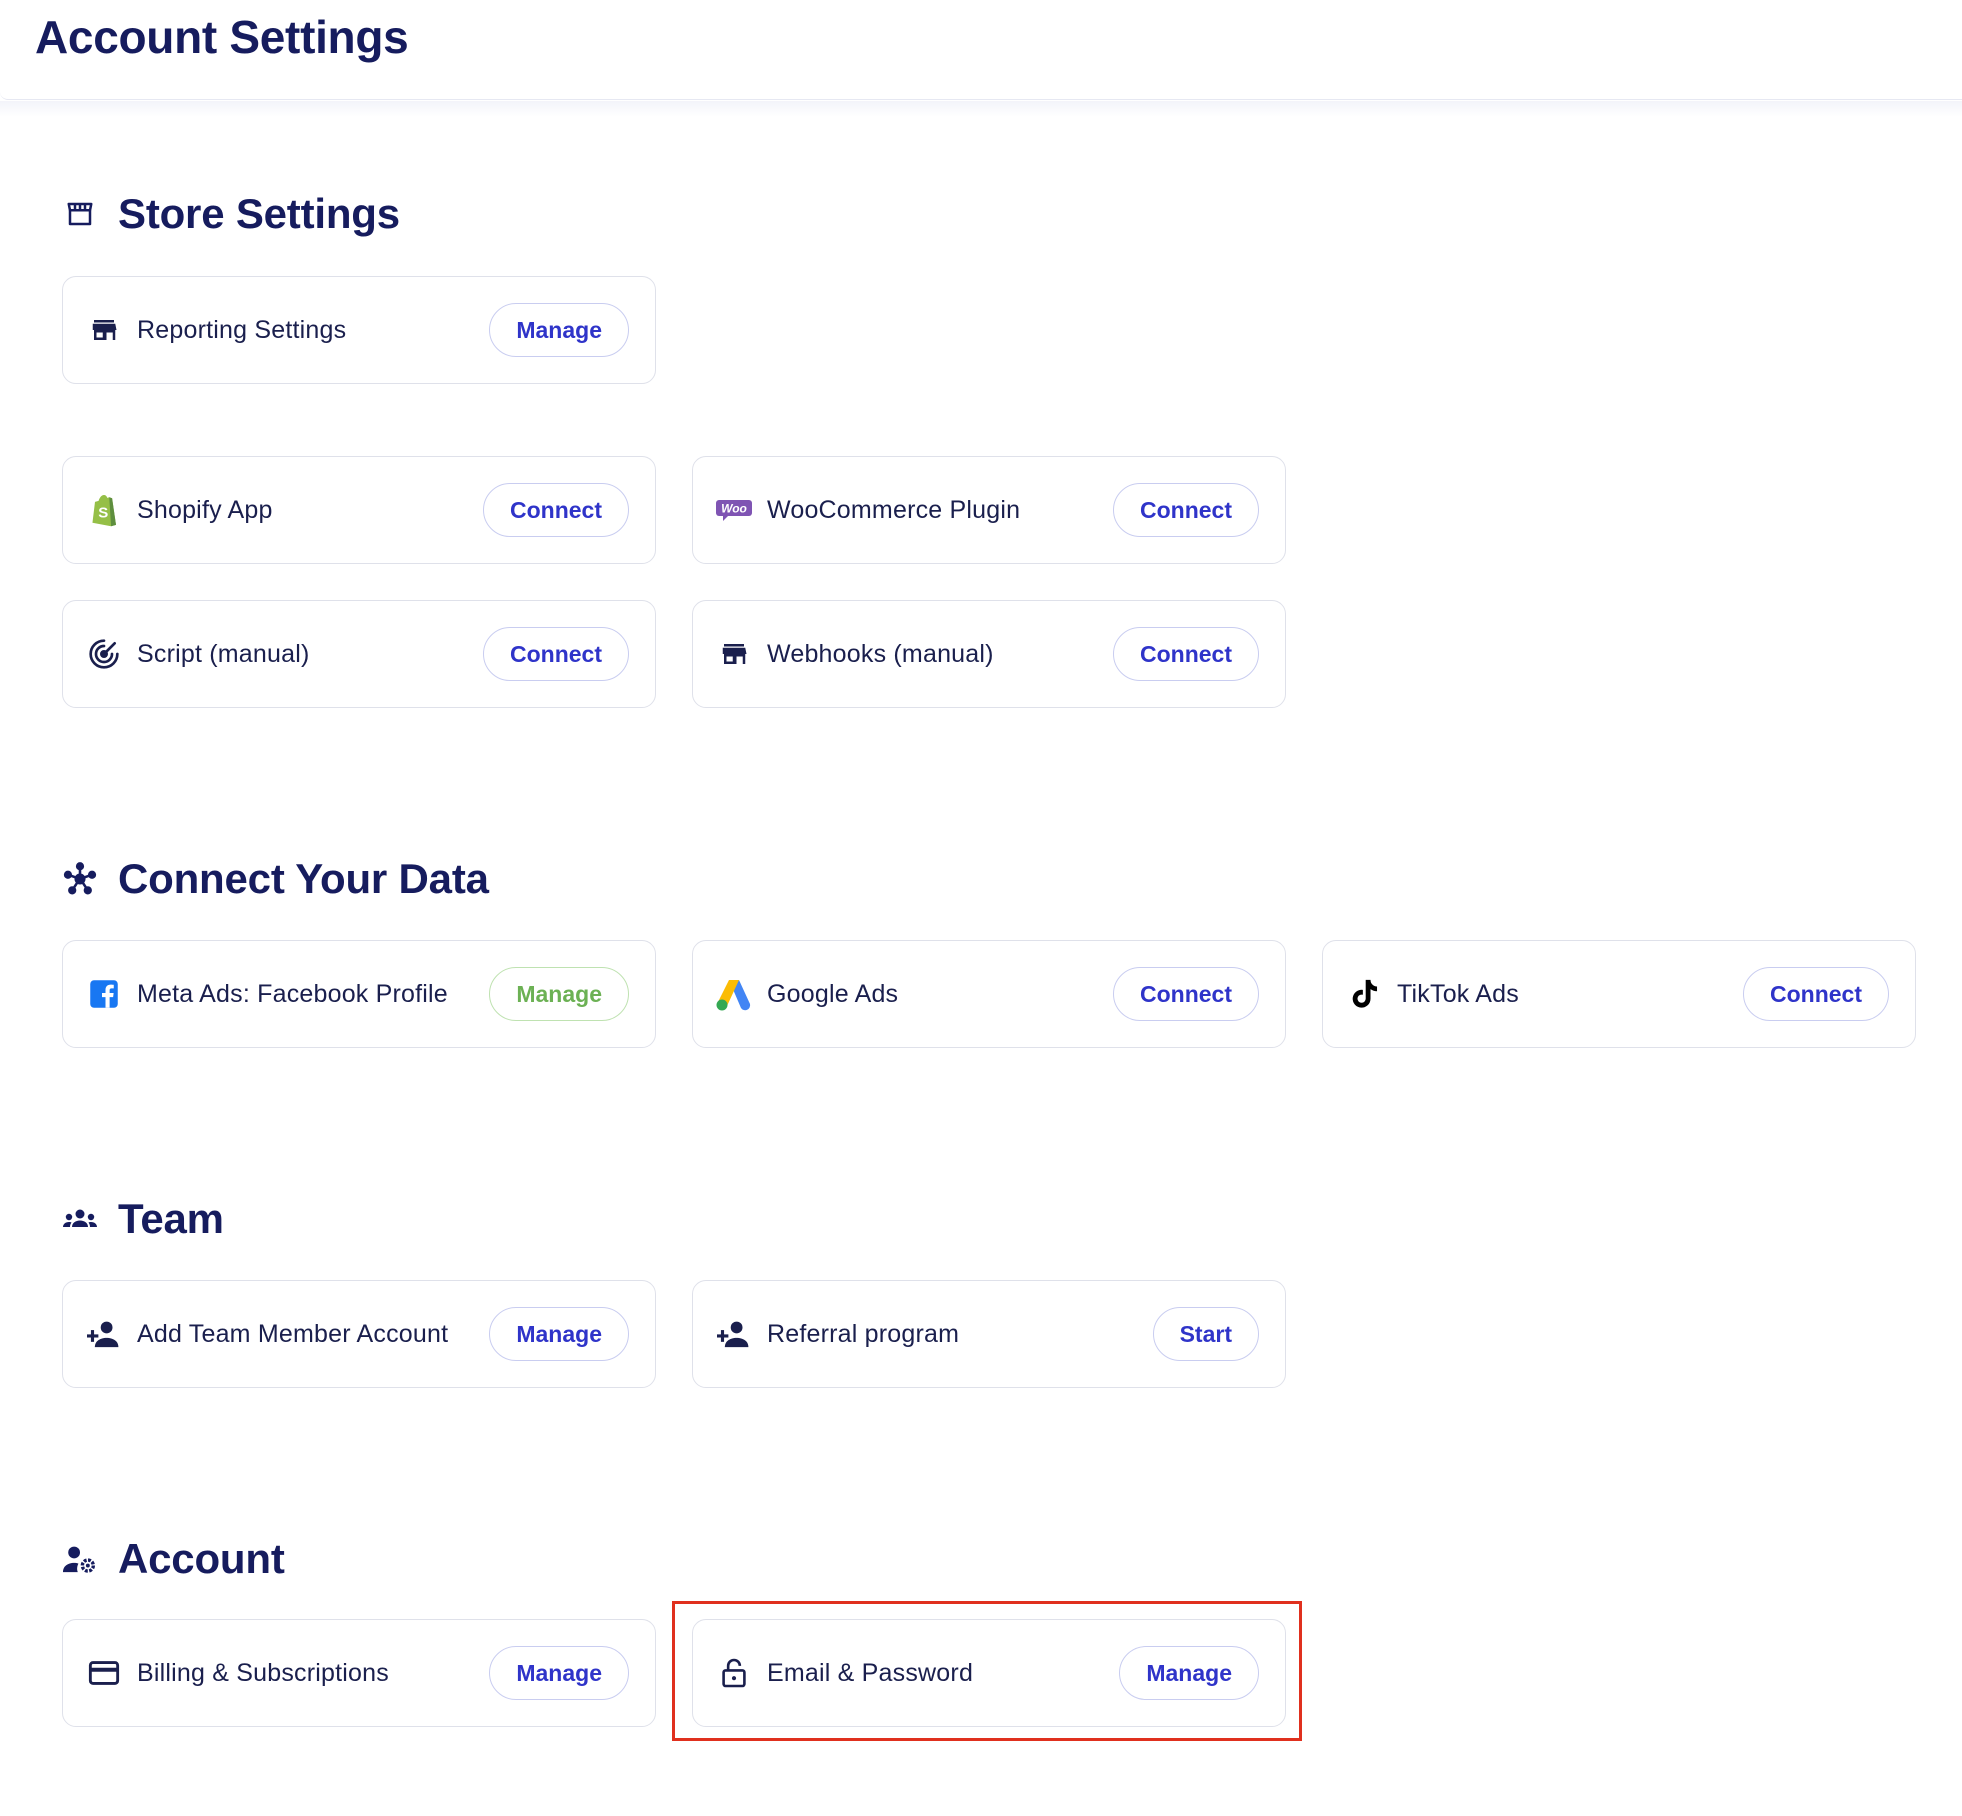 Image resolution: width=1962 pixels, height=1816 pixels. What do you see at coordinates (292, 993) in the screenshot?
I see `card-label: Meta Ads: Facebook Profile` at bounding box center [292, 993].